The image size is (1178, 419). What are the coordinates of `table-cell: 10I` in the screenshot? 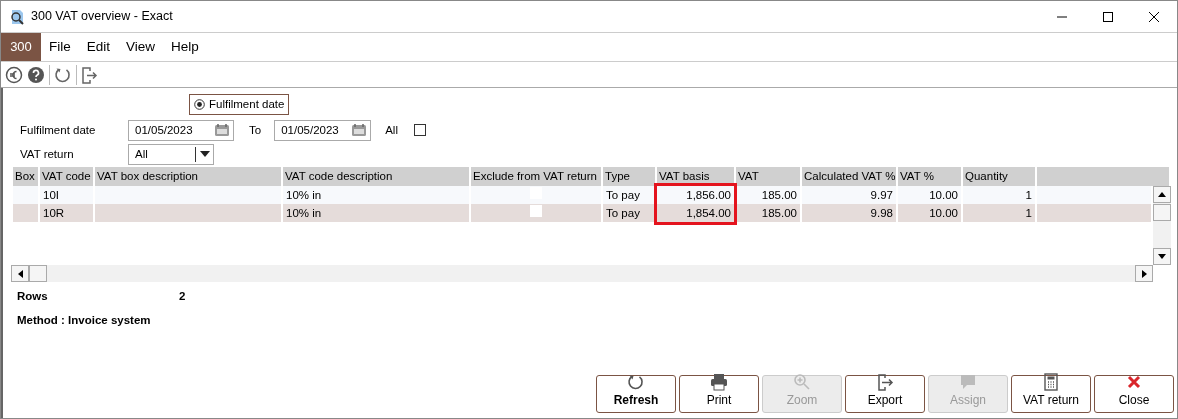 It's located at (66, 195).